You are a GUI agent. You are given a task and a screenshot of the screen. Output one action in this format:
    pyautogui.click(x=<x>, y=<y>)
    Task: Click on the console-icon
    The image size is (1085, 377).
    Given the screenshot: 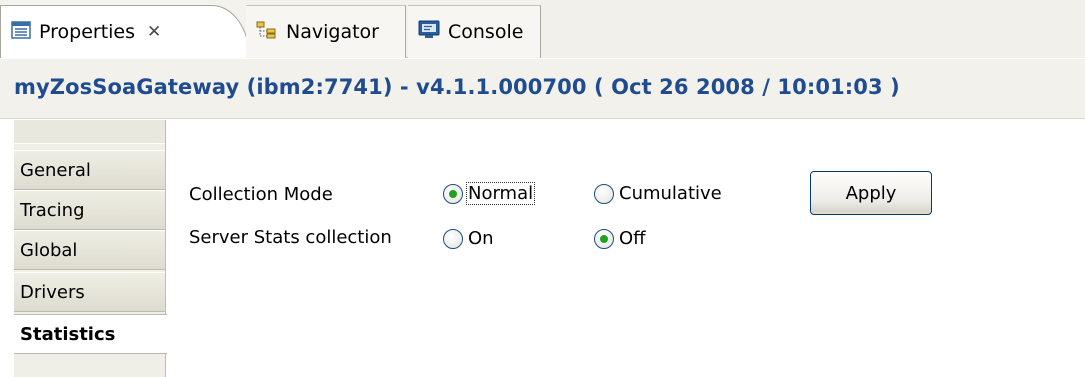 What is the action you would take?
    pyautogui.click(x=429, y=32)
    